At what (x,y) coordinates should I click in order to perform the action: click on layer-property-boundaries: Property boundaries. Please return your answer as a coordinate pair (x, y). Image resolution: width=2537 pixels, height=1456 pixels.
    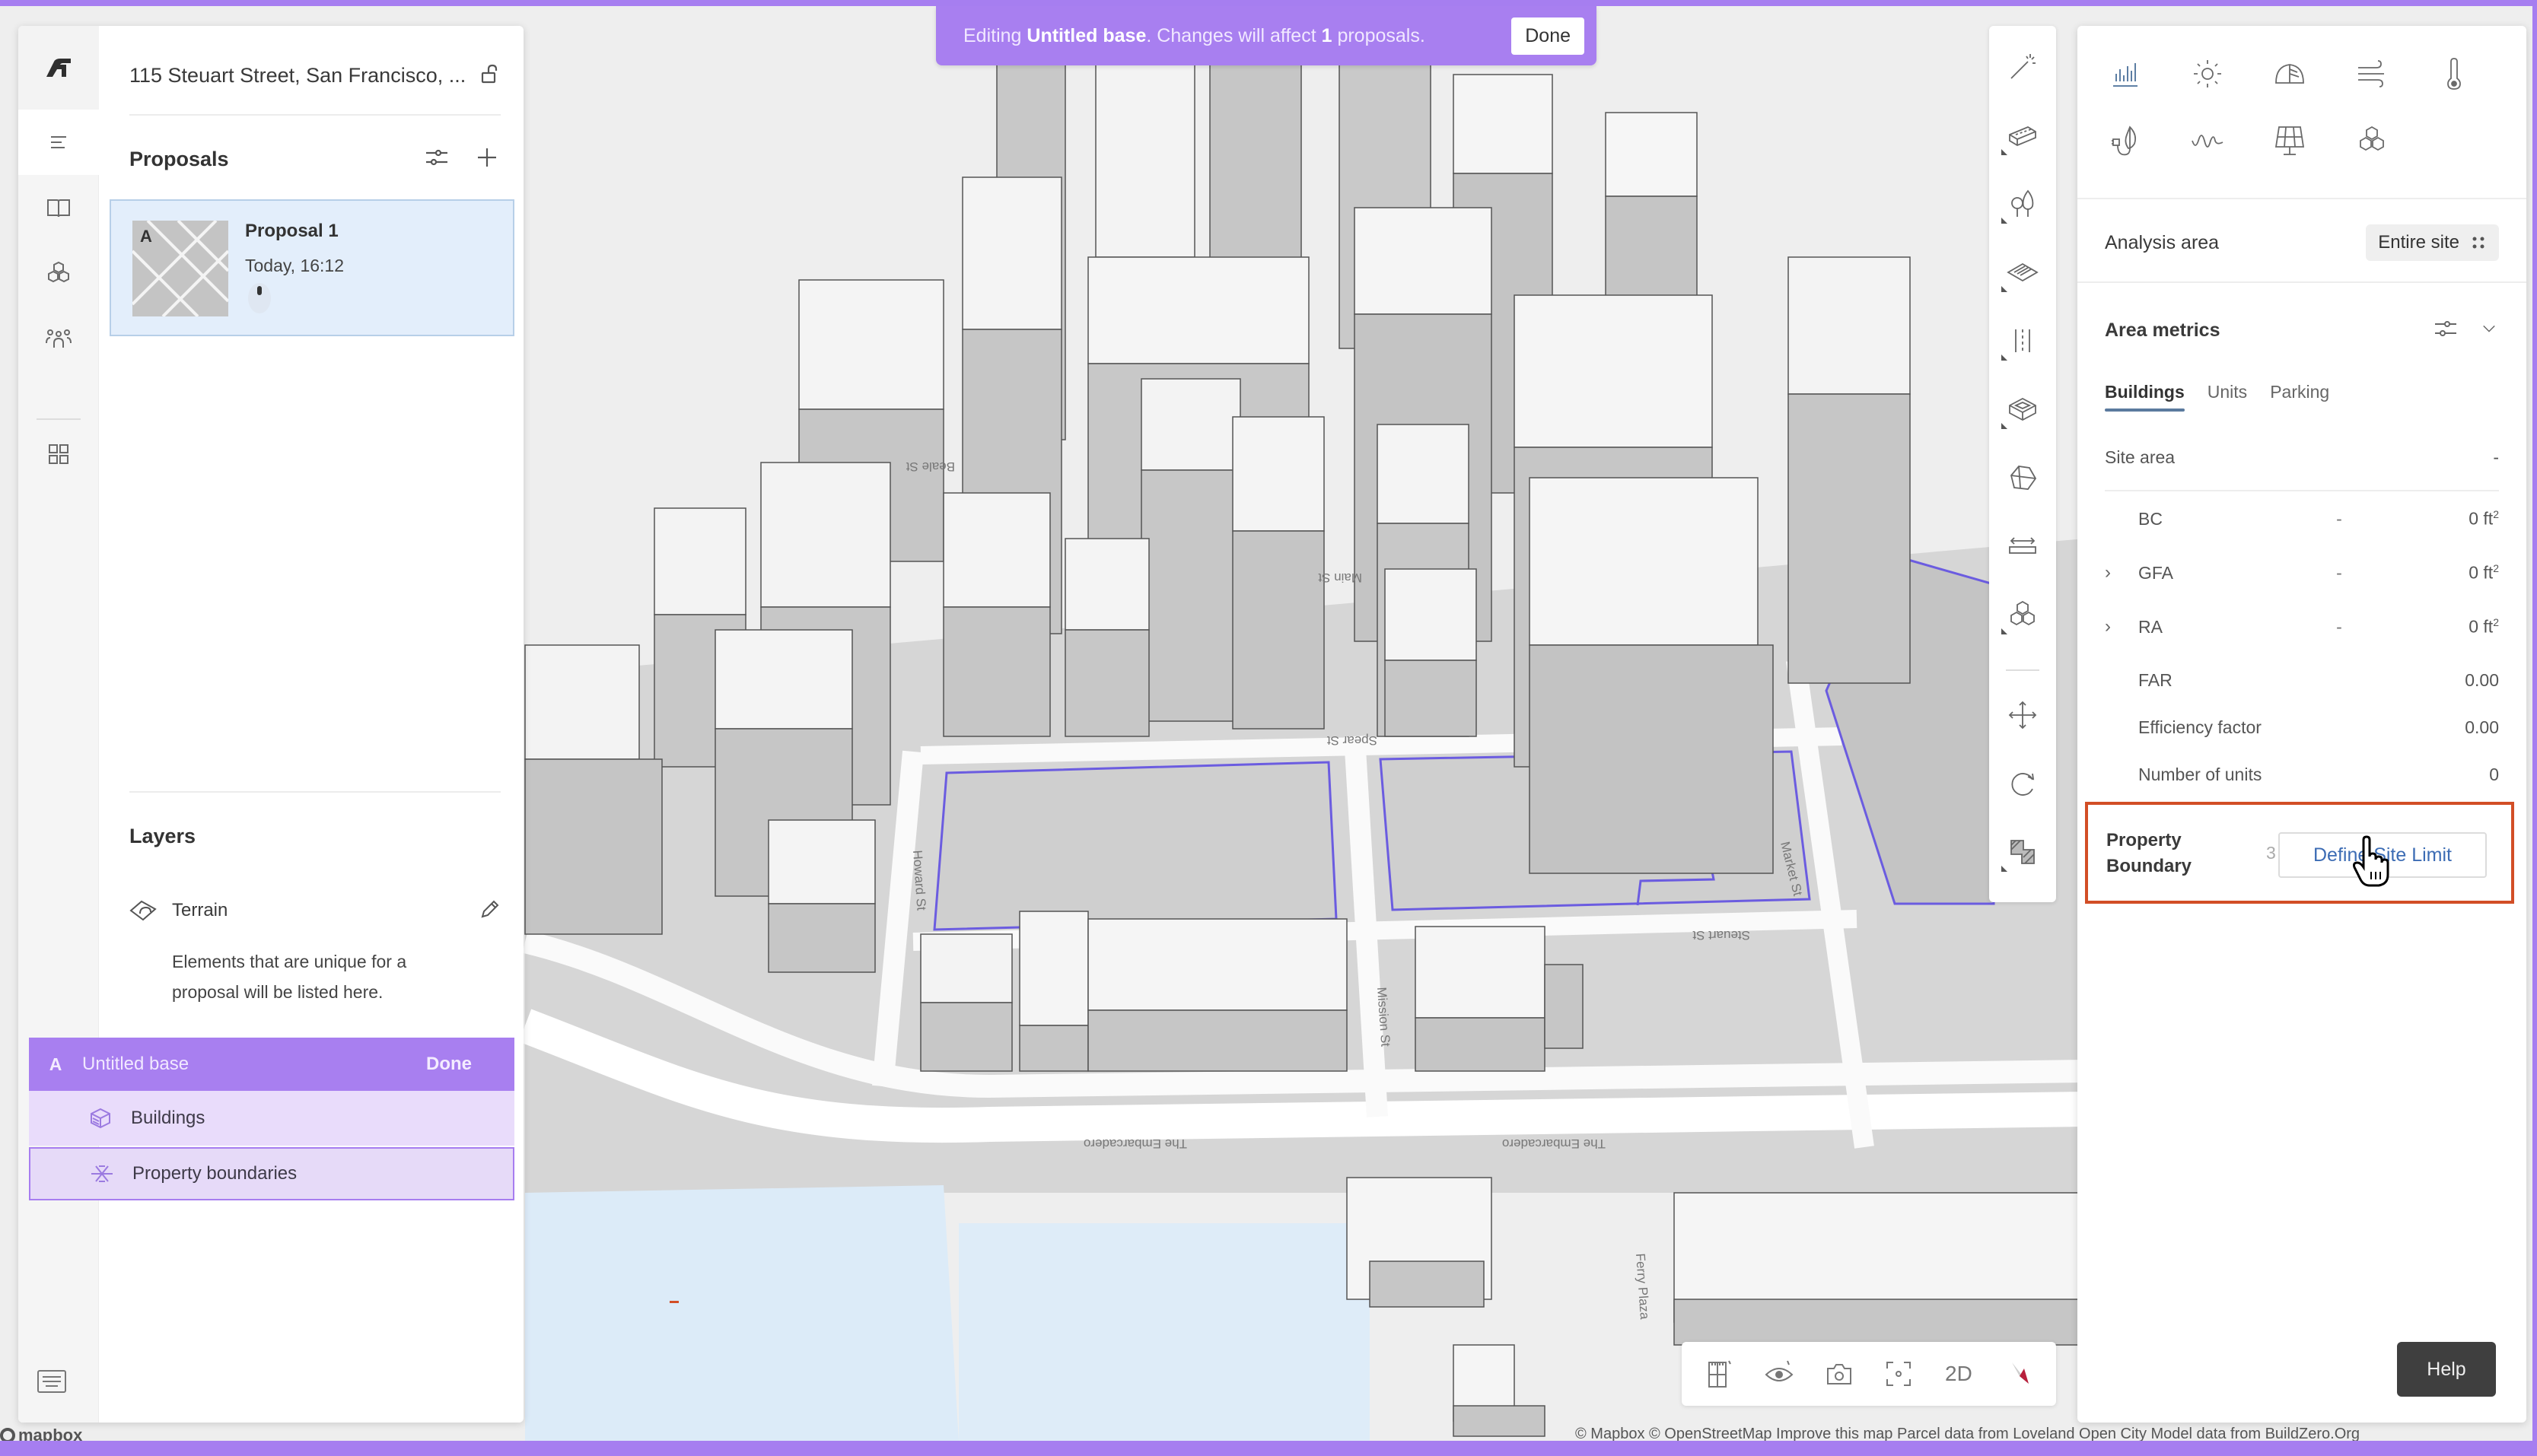
    Looking at the image, I should click on (271, 1173).